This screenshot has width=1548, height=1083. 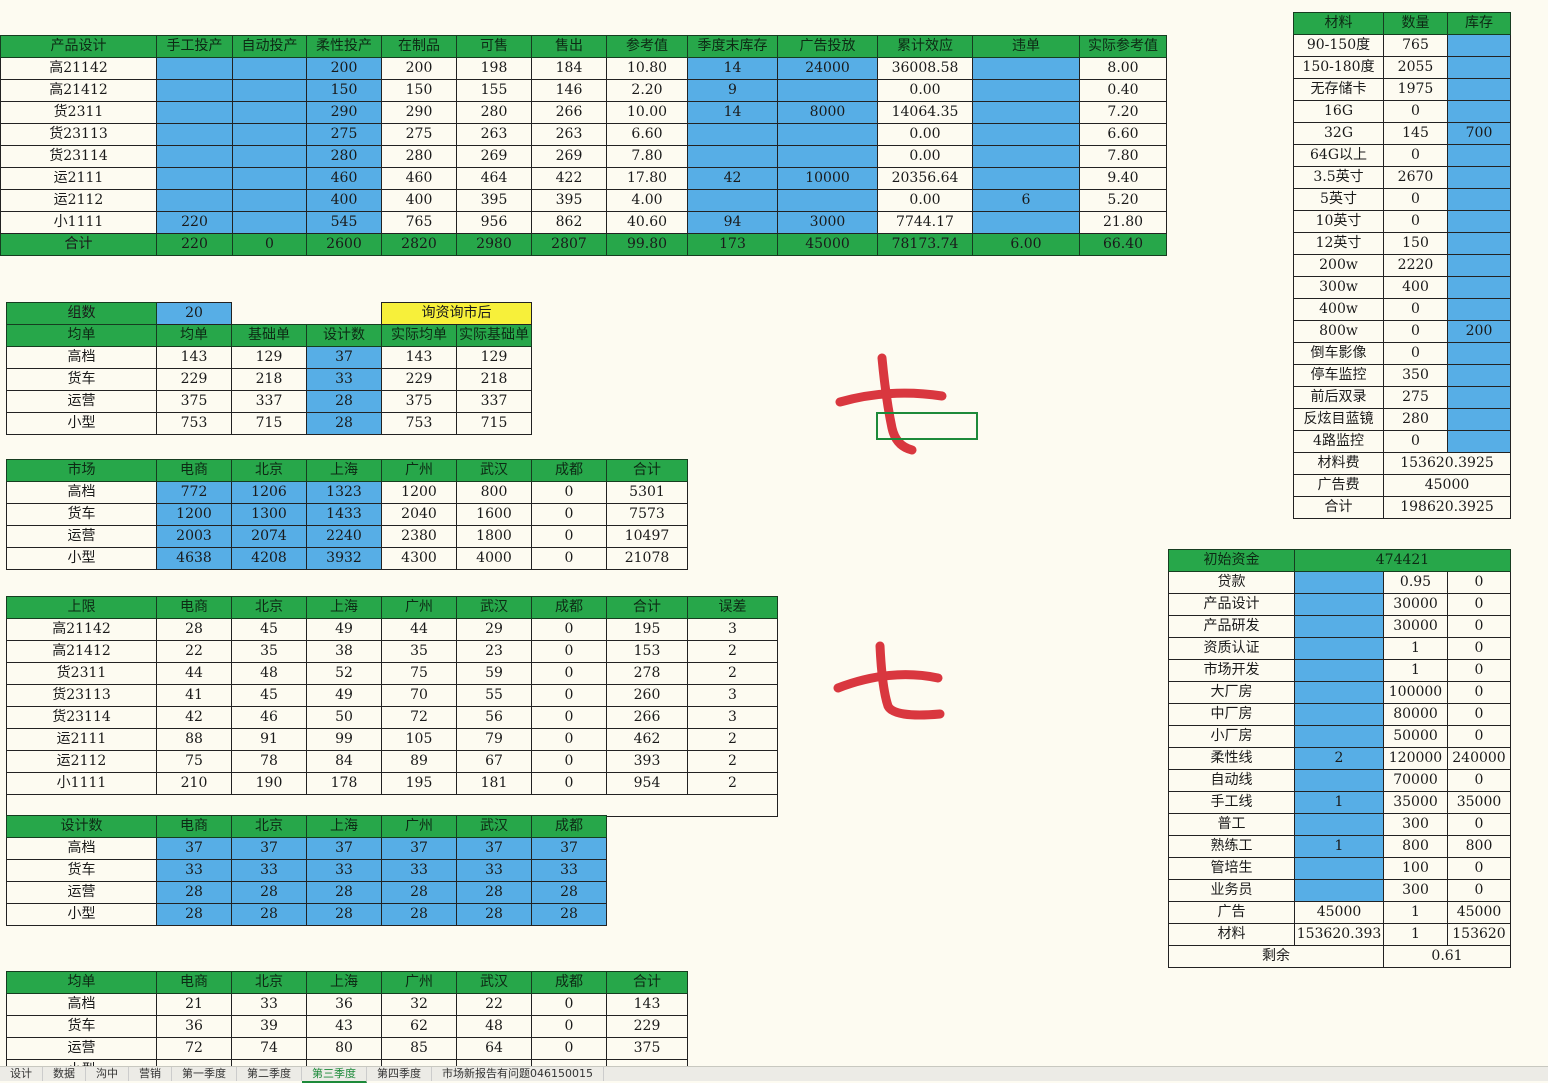 What do you see at coordinates (194, 313) in the screenshot?
I see `groups-value: 20` at bounding box center [194, 313].